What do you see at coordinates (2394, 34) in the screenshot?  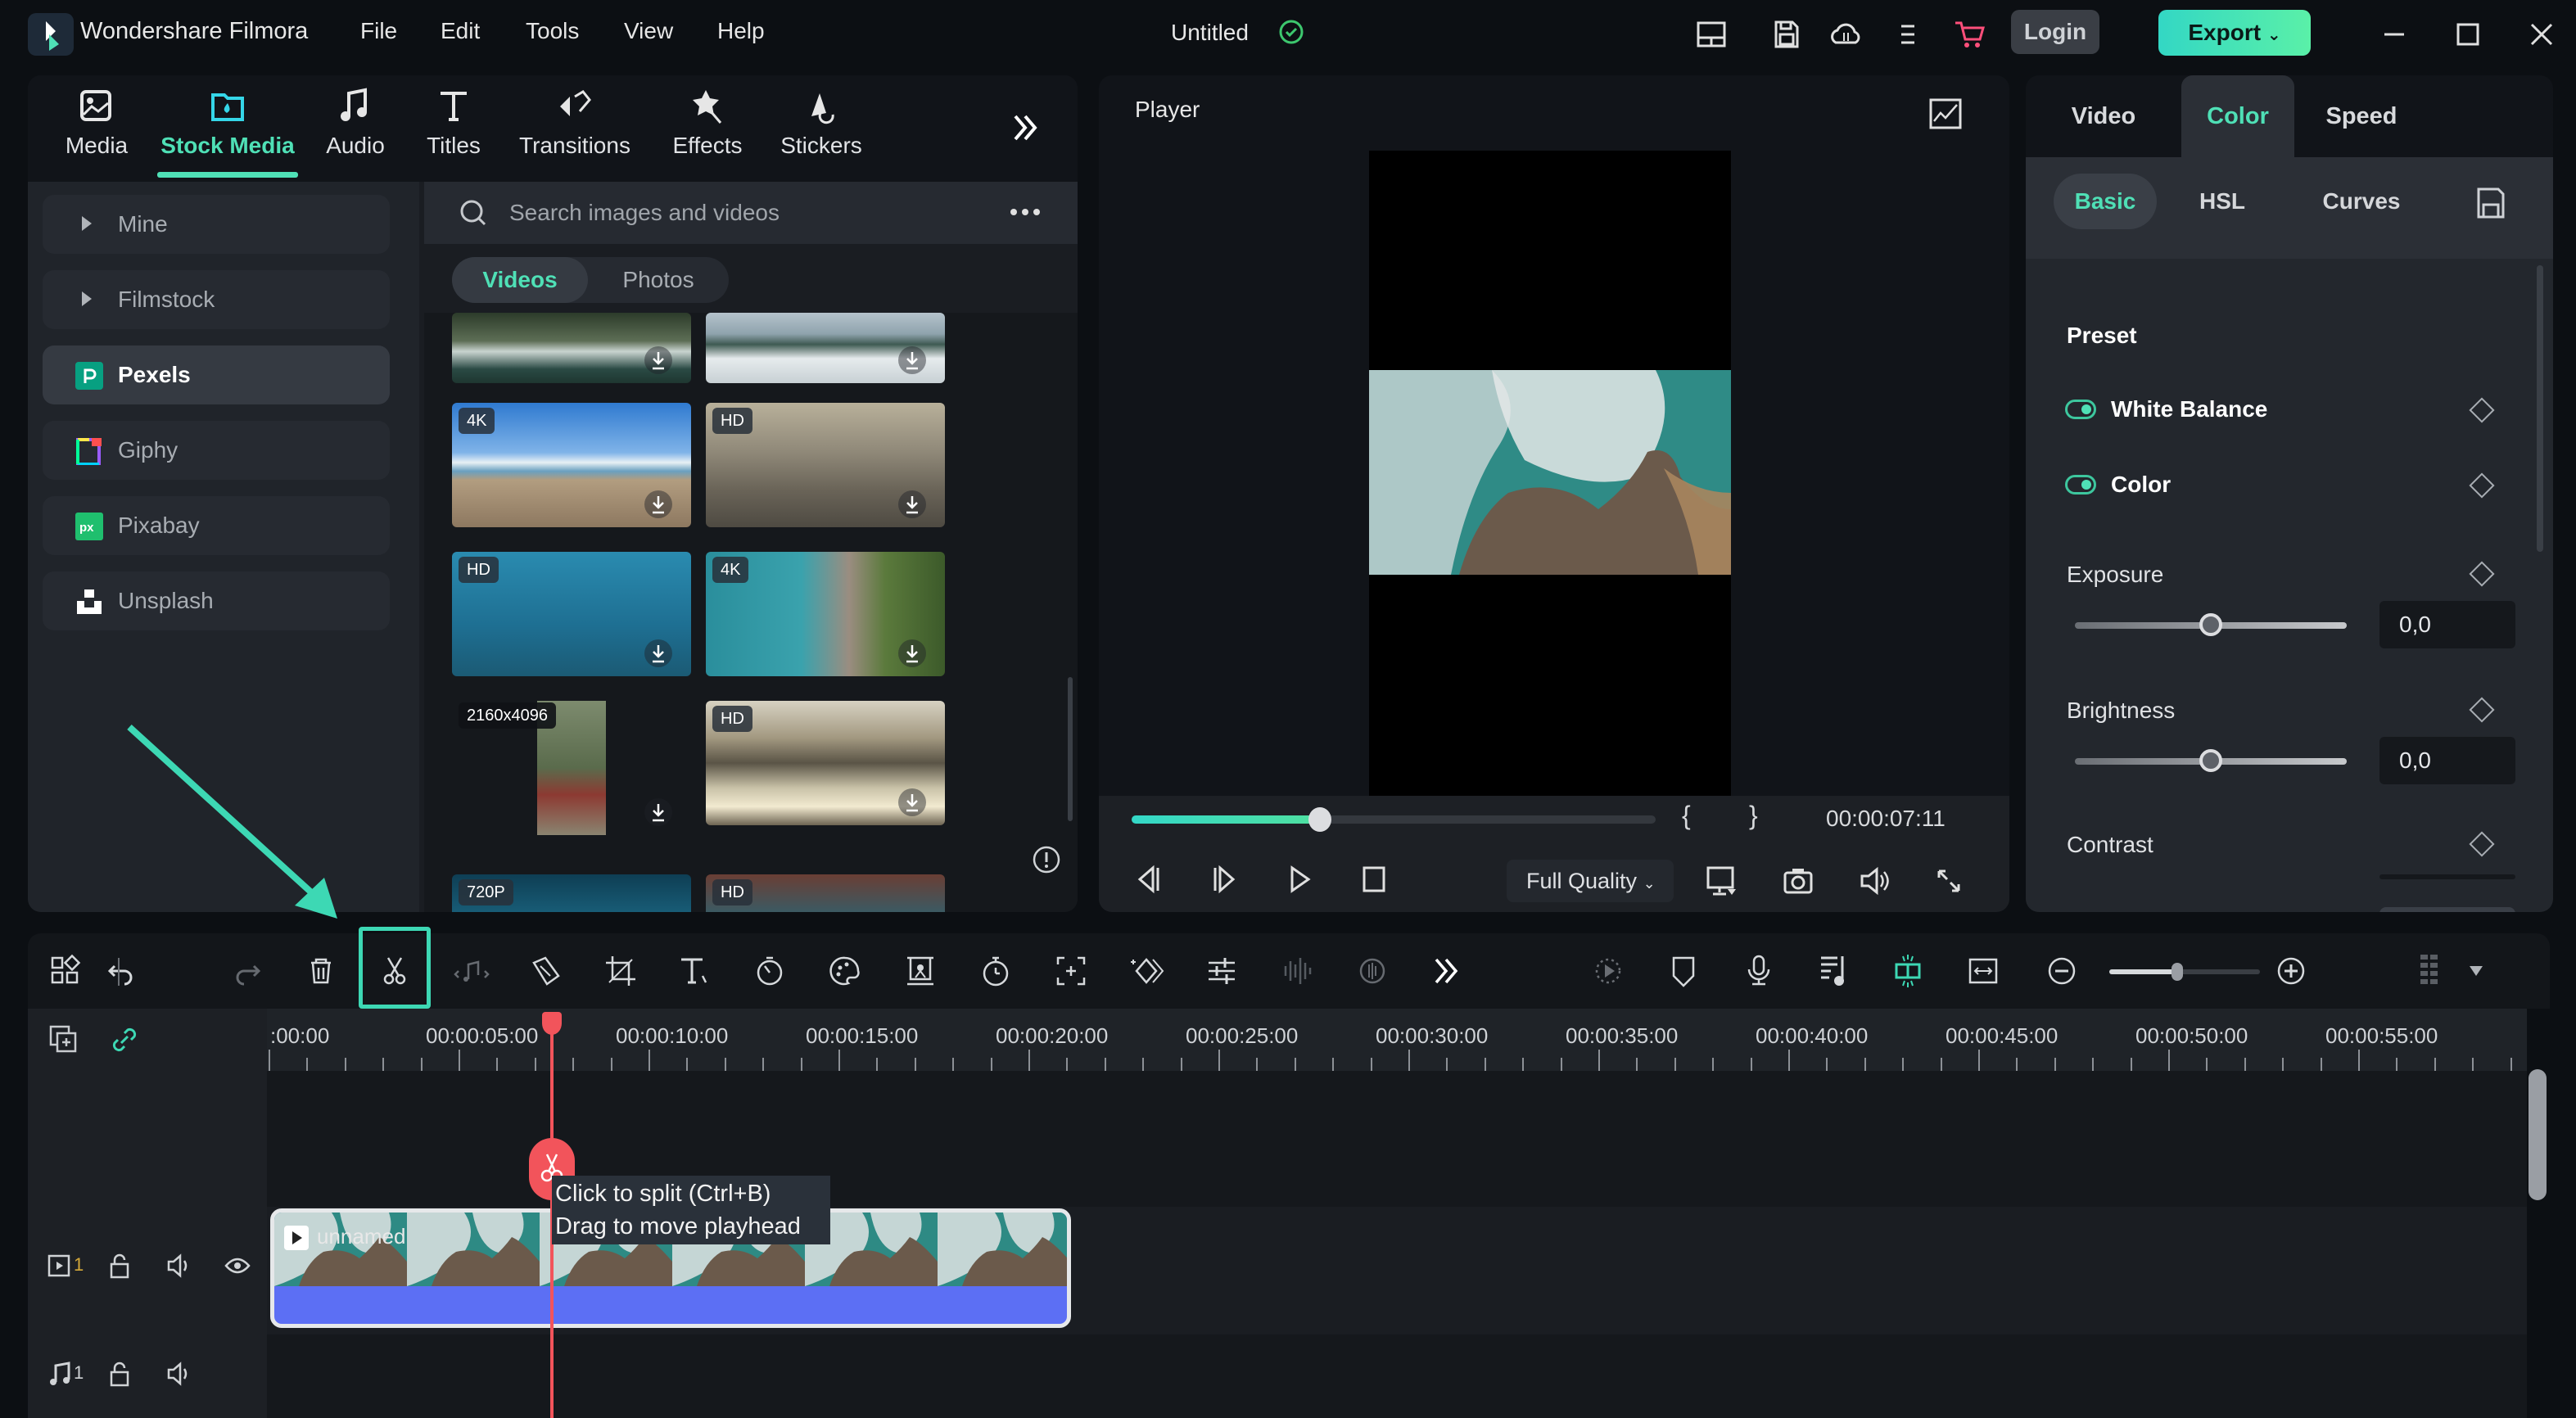 I see `minimize-button` at bounding box center [2394, 34].